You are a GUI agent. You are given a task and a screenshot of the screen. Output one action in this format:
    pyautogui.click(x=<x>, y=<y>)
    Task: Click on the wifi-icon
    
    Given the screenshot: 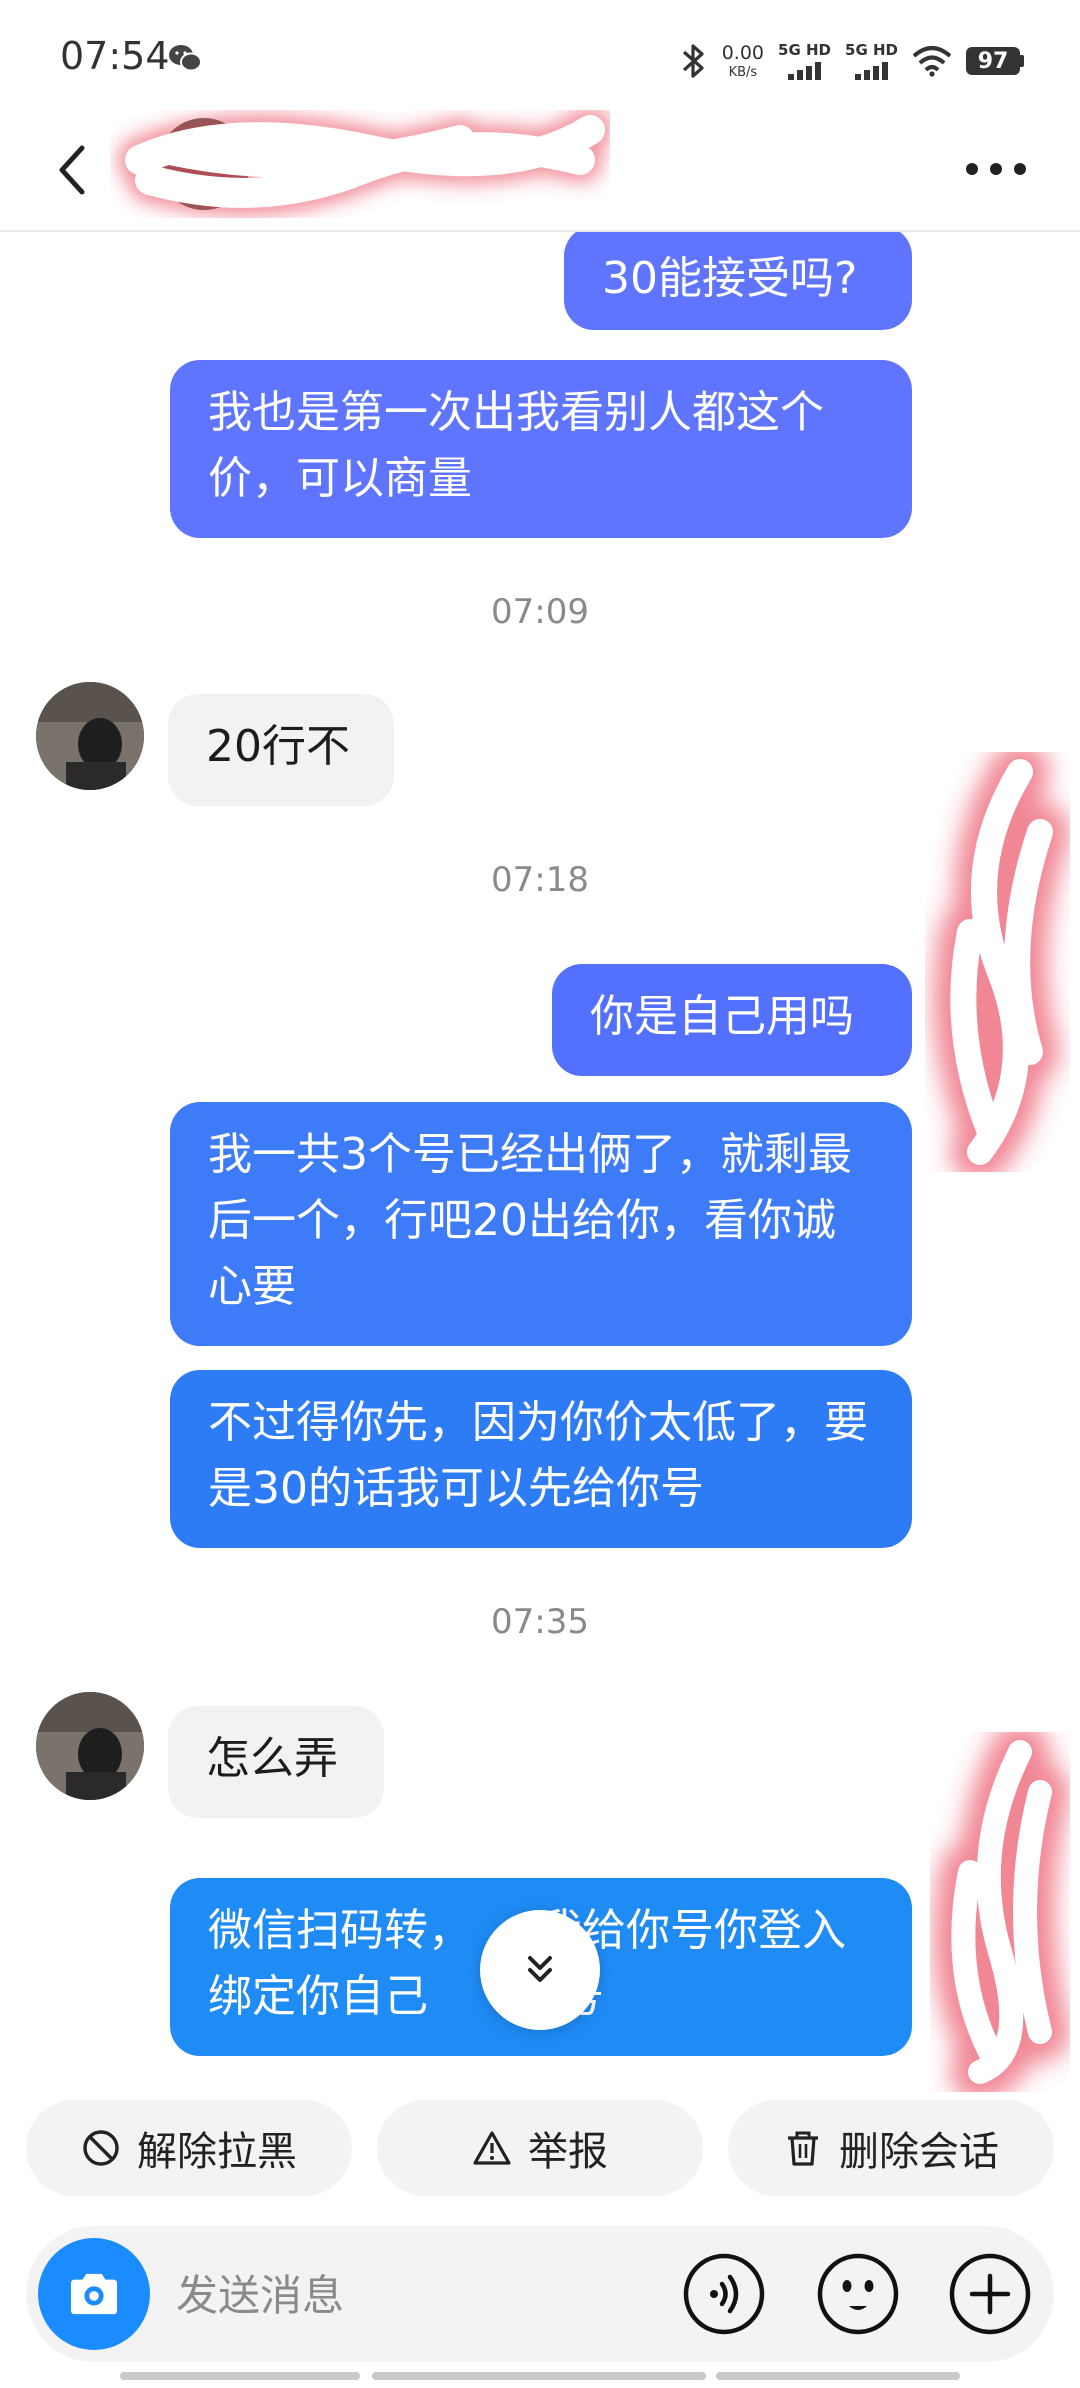 What is the action you would take?
    pyautogui.click(x=932, y=61)
    